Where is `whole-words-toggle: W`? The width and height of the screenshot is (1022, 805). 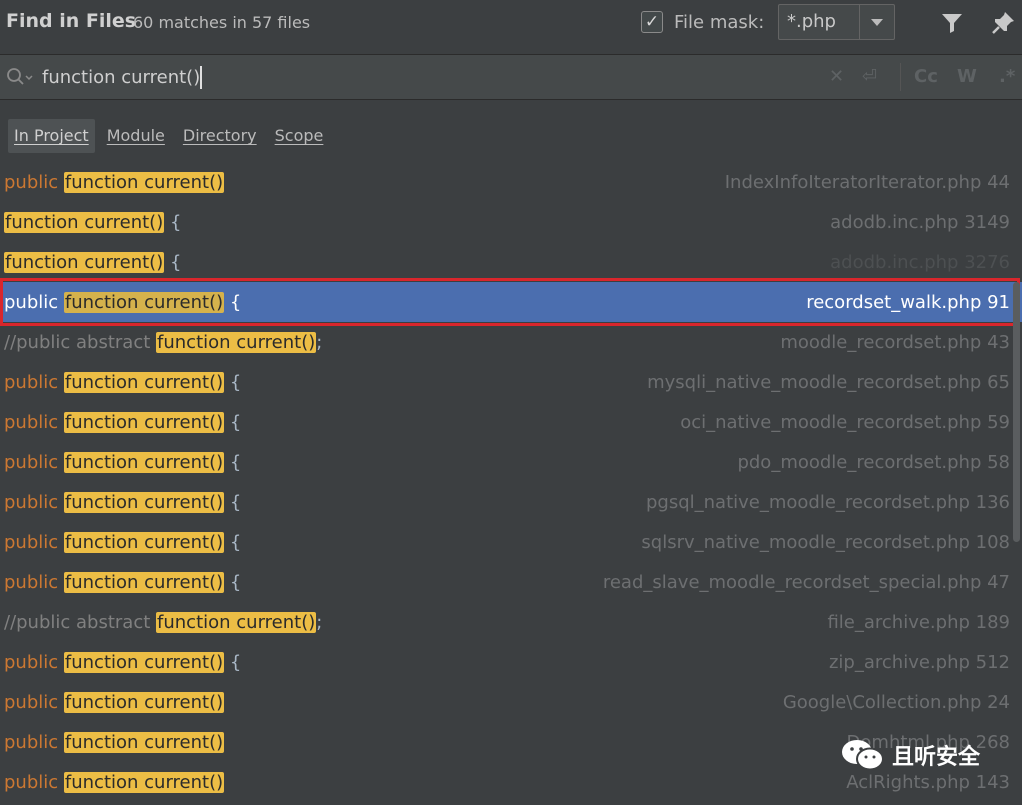
whole-words-toggle: W is located at coordinates (967, 77).